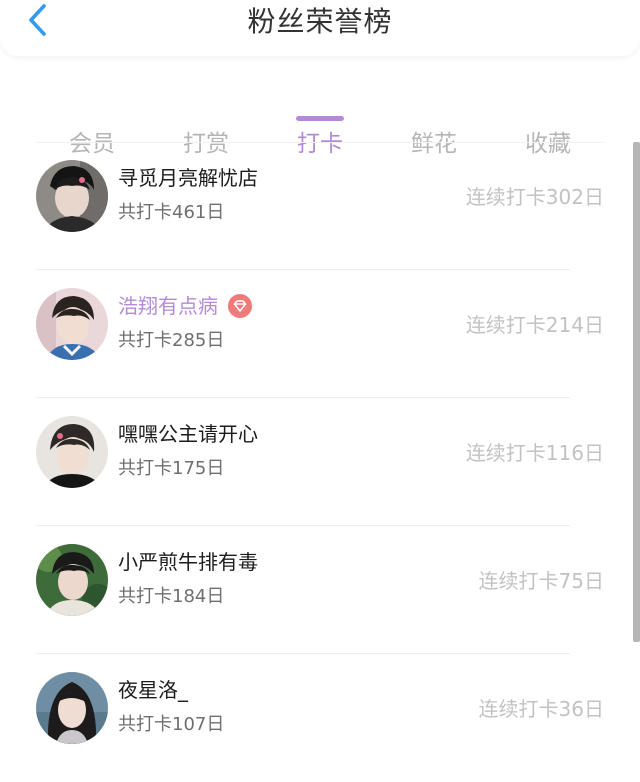 The image size is (640, 782). What do you see at coordinates (320, 118) in the screenshot?
I see `active-tab-indicator` at bounding box center [320, 118].